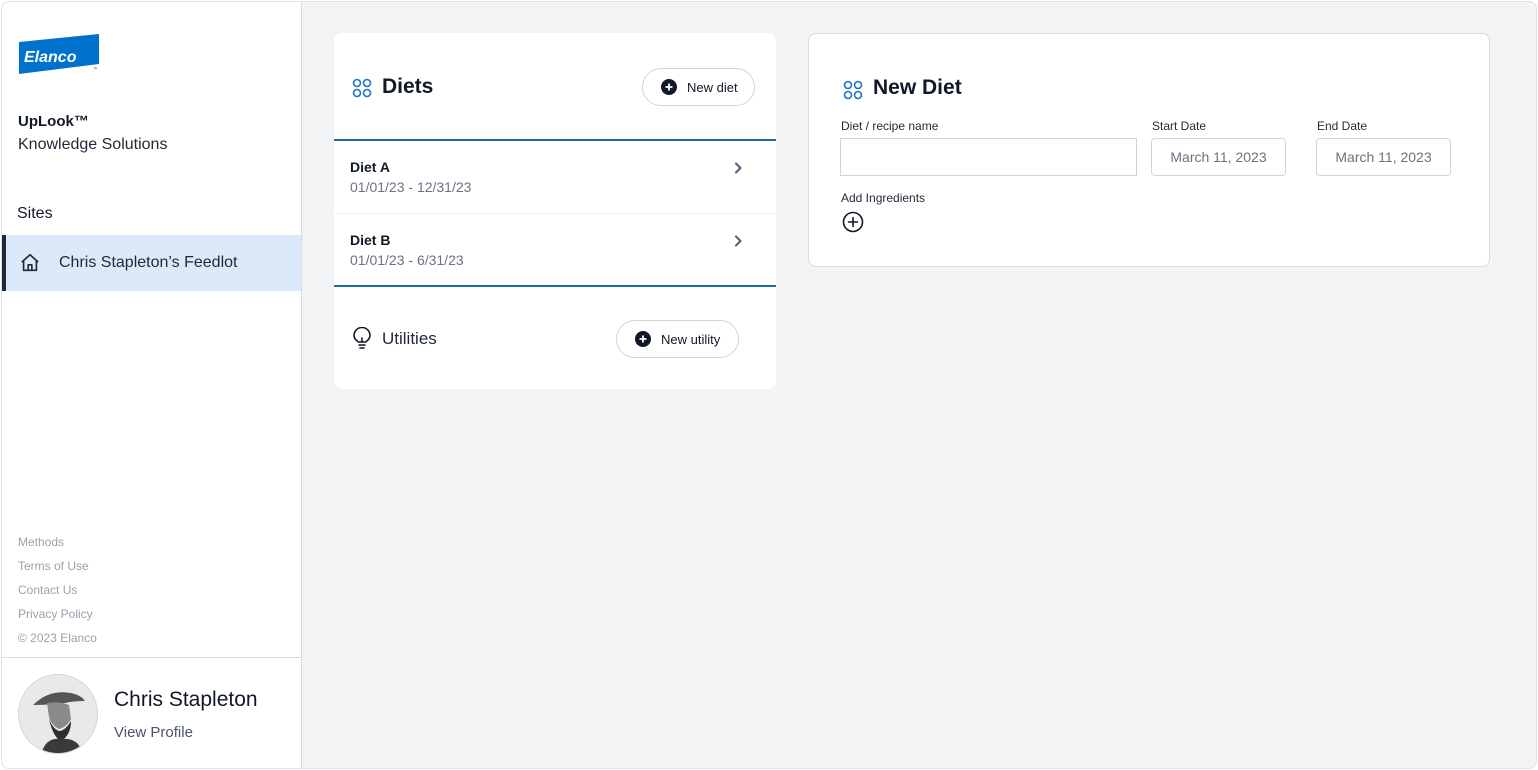  I want to click on home-icon, so click(30, 262).